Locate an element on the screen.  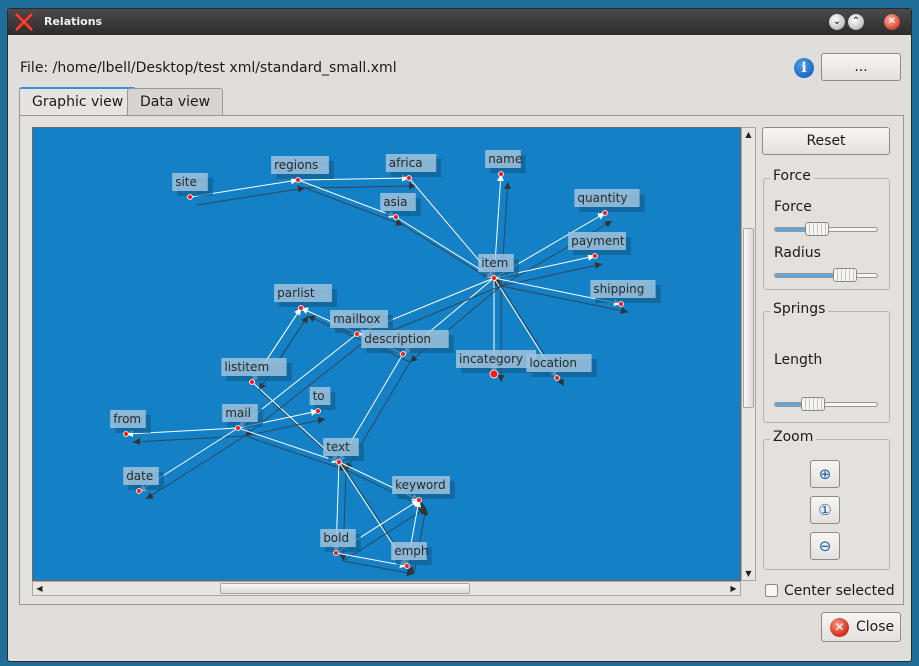
scroll-up-icon: ▲ is located at coordinates (748, 134).